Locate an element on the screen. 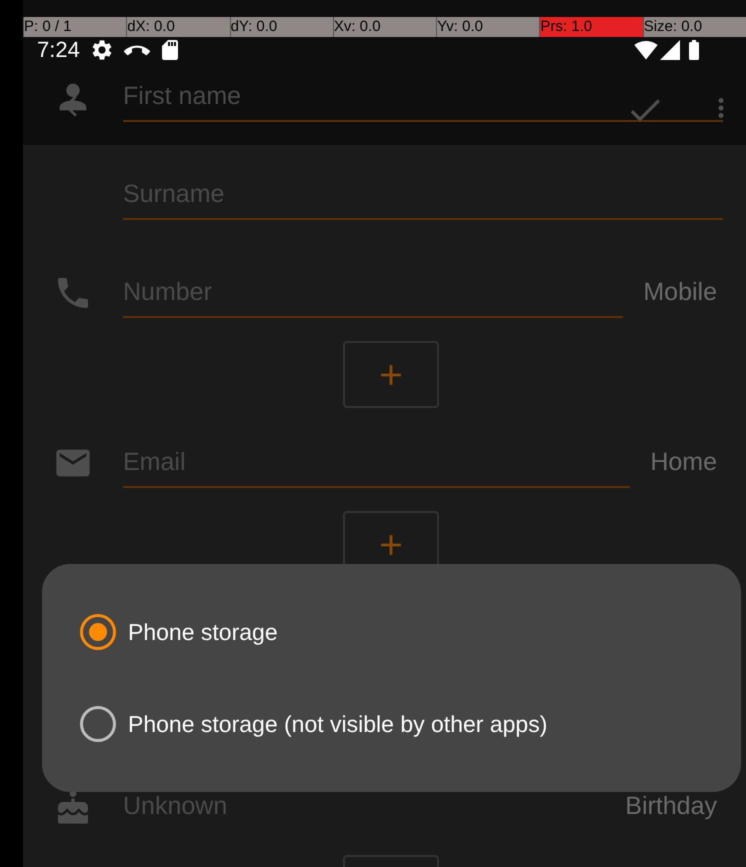 The width and height of the screenshot is (746, 867). status-time: 7:24 is located at coordinates (58, 50).